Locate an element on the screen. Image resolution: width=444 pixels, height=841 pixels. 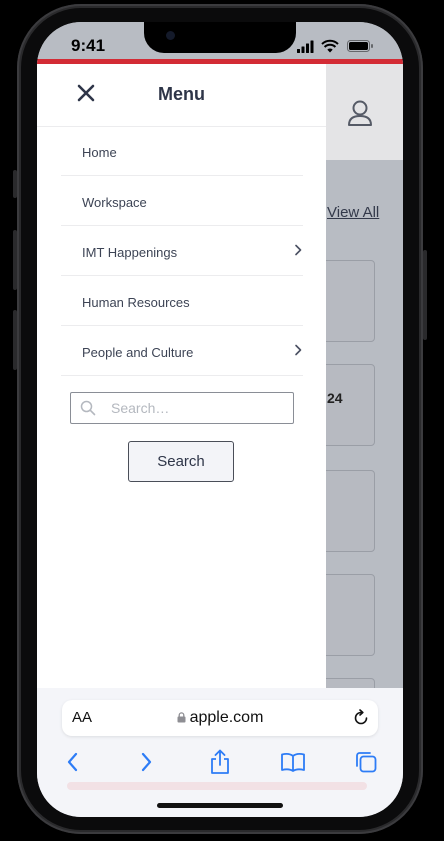
nav-item-people-and-culture: People and Culture is located at coordinates (182, 351).